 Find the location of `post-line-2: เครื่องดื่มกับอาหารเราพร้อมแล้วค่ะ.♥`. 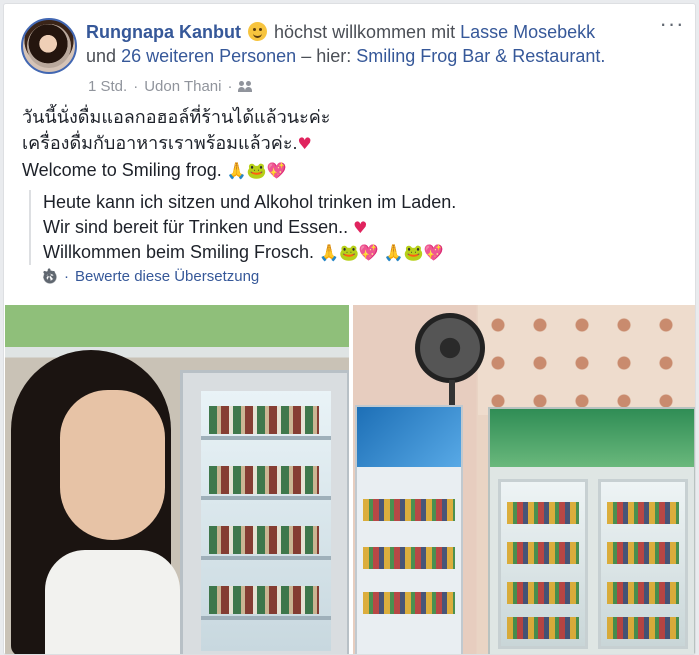

post-line-2: เครื่องดื่มกับอาหารเราพร้อมแล้วค่ะ.♥ is located at coordinates (167, 143).